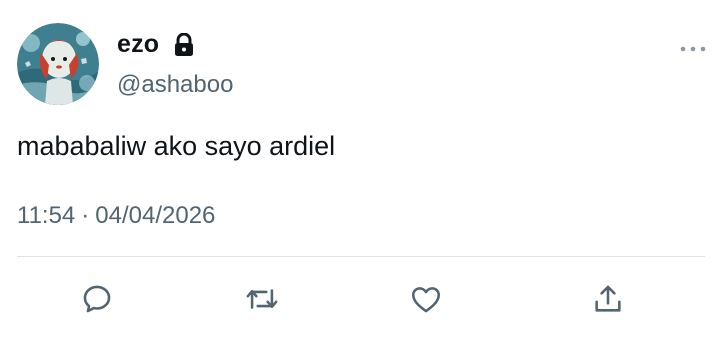 The image size is (720, 339). What do you see at coordinates (175, 85) in the screenshot?
I see `handle: @ashaboo` at bounding box center [175, 85].